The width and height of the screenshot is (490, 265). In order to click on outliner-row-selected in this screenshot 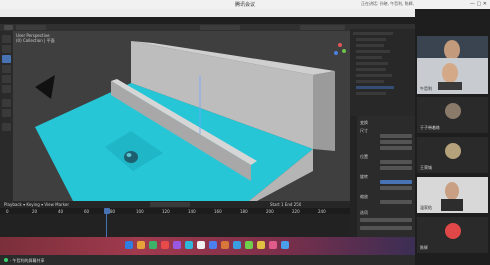, I will do `click(384, 87)`.